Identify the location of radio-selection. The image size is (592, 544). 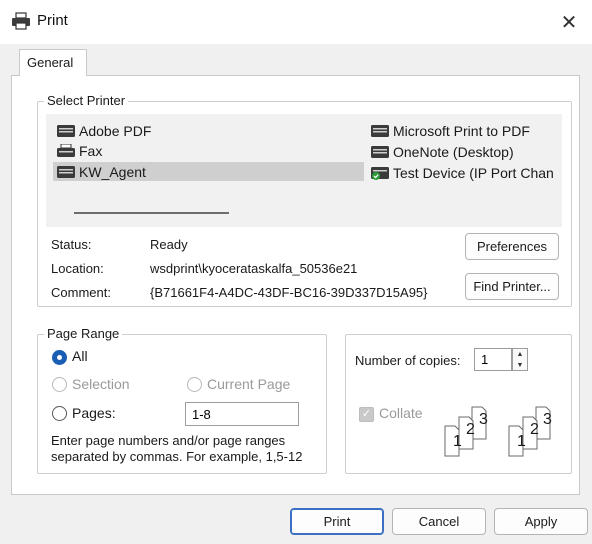
(59, 384).